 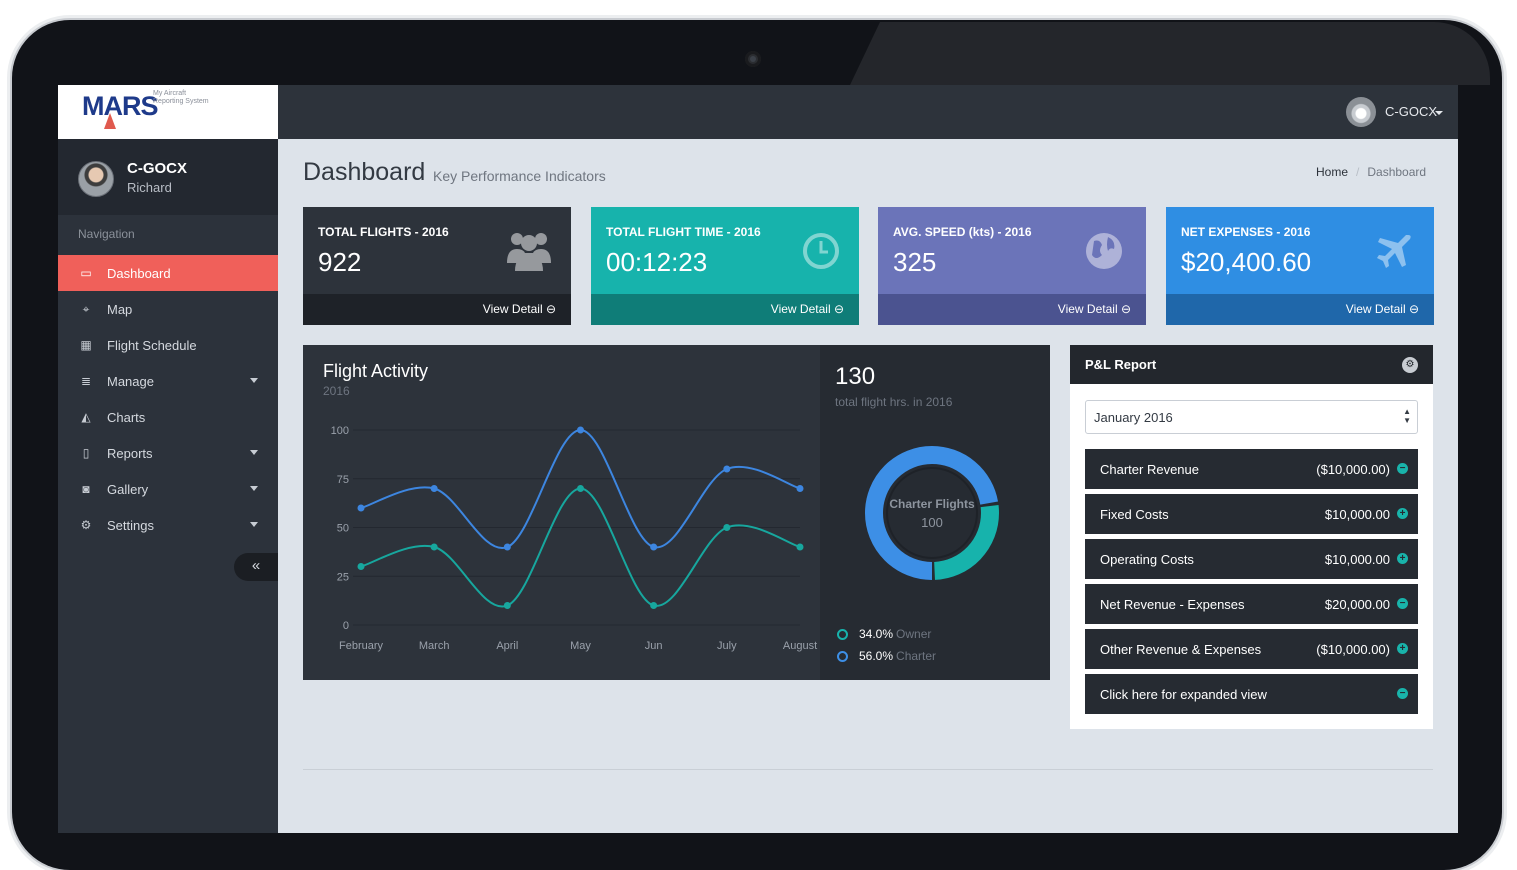 What do you see at coordinates (86, 345) in the screenshot?
I see `calendar-icon: ▦` at bounding box center [86, 345].